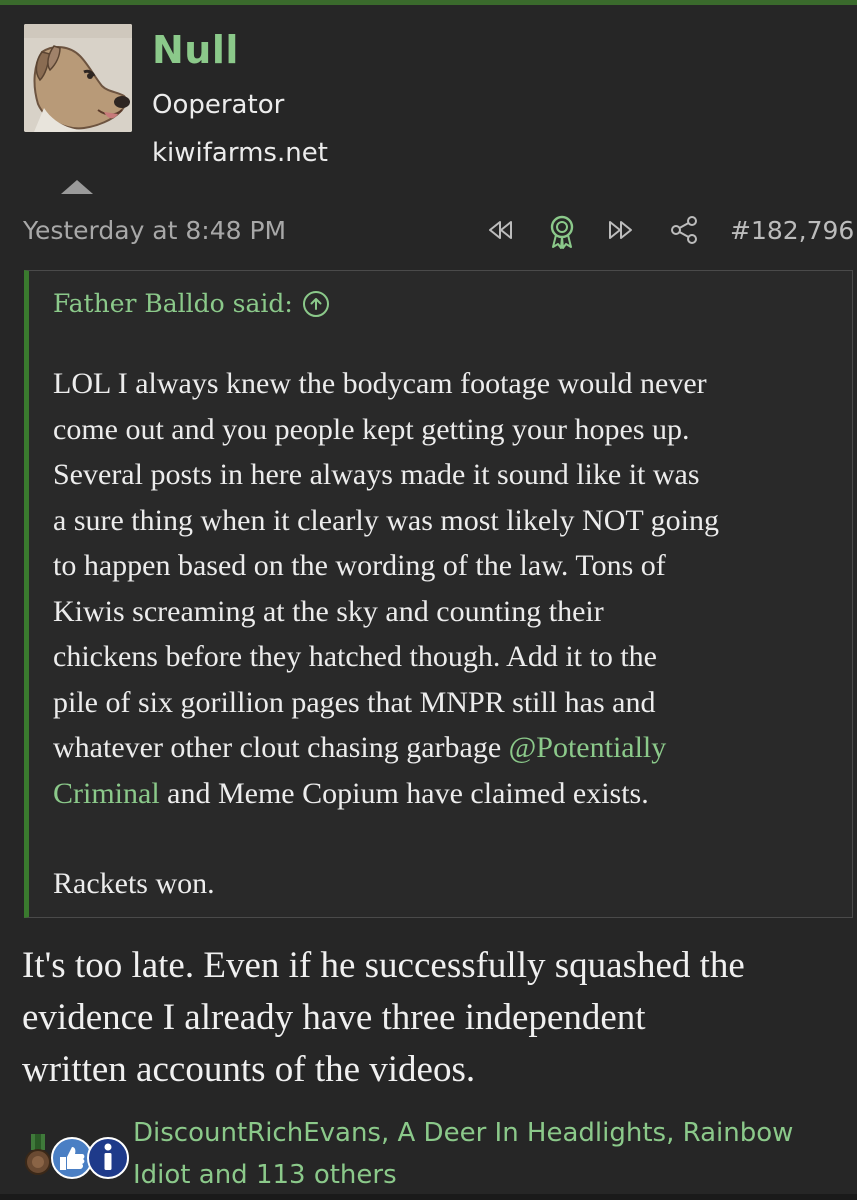 This screenshot has height=1200, width=857. What do you see at coordinates (240, 153) in the screenshot?
I see `user-site: kiwifarms.net` at bounding box center [240, 153].